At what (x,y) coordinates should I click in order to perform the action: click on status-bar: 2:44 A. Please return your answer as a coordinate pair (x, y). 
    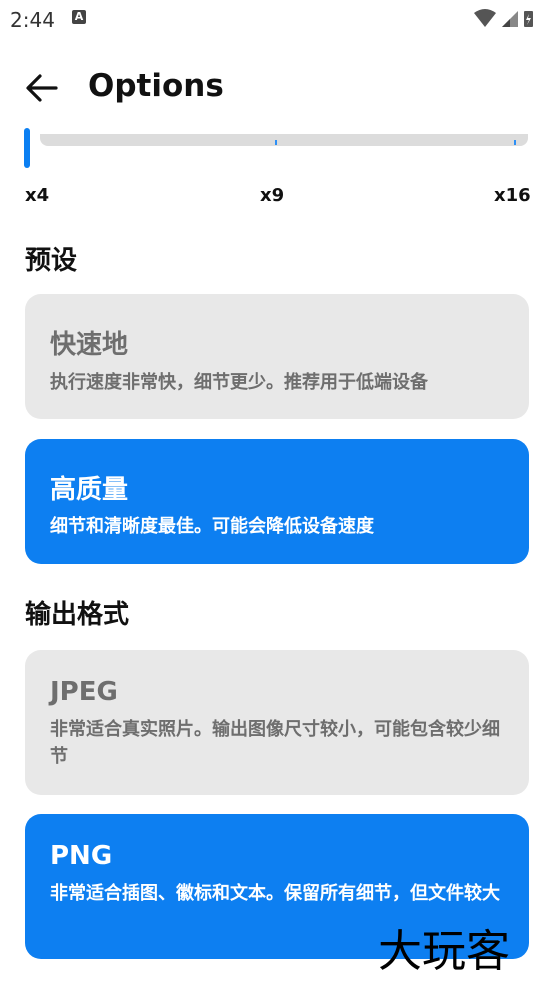
    Looking at the image, I should click on (277, 19).